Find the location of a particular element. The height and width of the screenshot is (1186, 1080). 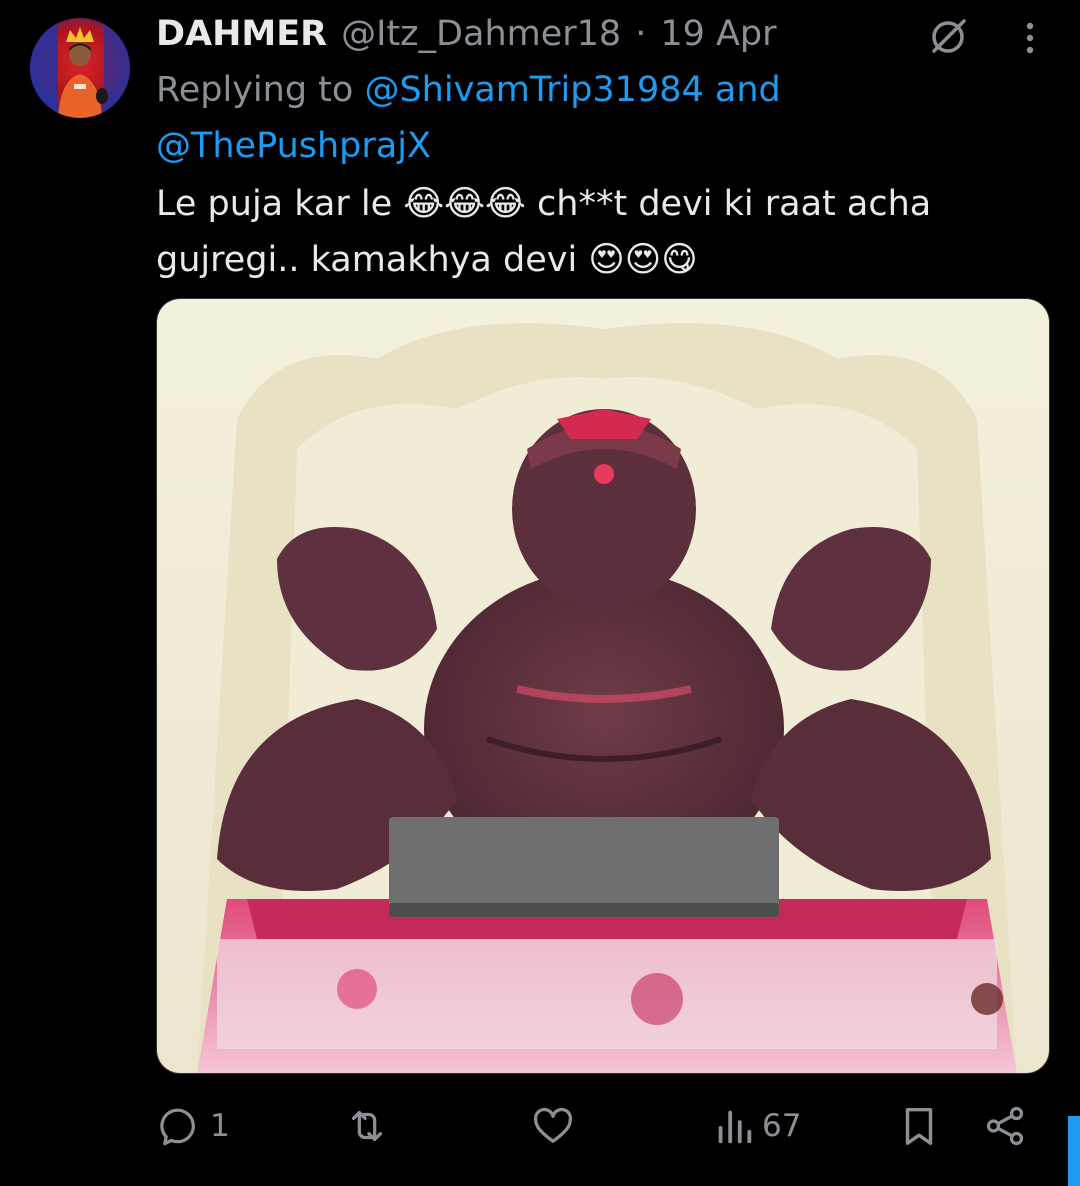

mention-shivamtrip: @ShivamTrip31984 is located at coordinates (533, 90).